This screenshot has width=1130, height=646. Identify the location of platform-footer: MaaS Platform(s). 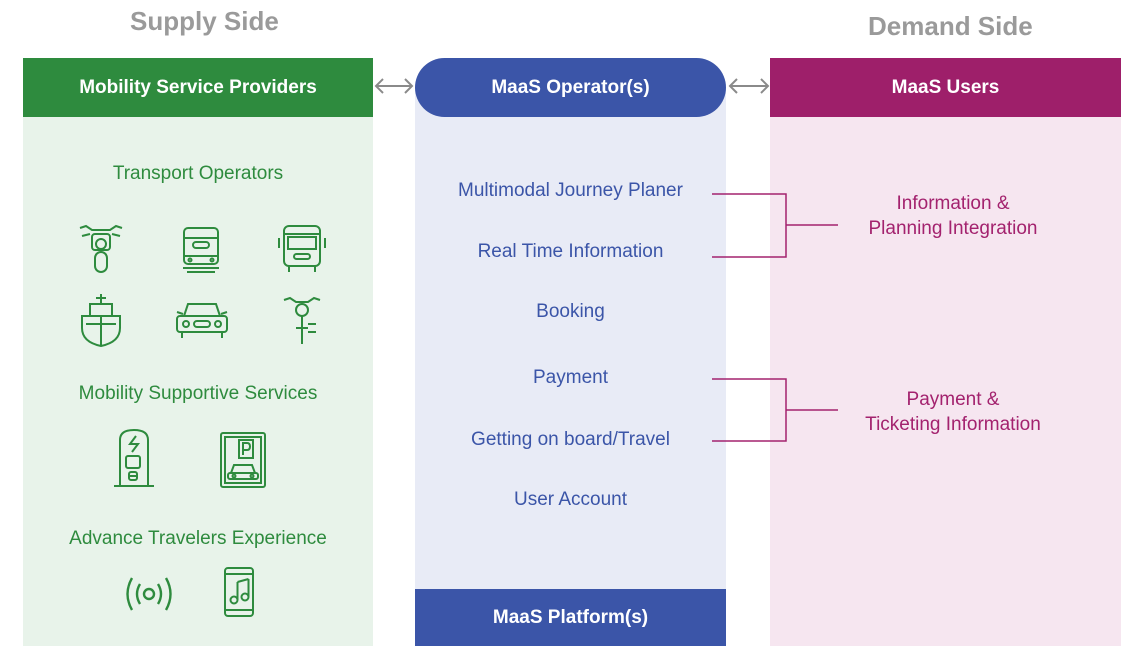
(570, 617).